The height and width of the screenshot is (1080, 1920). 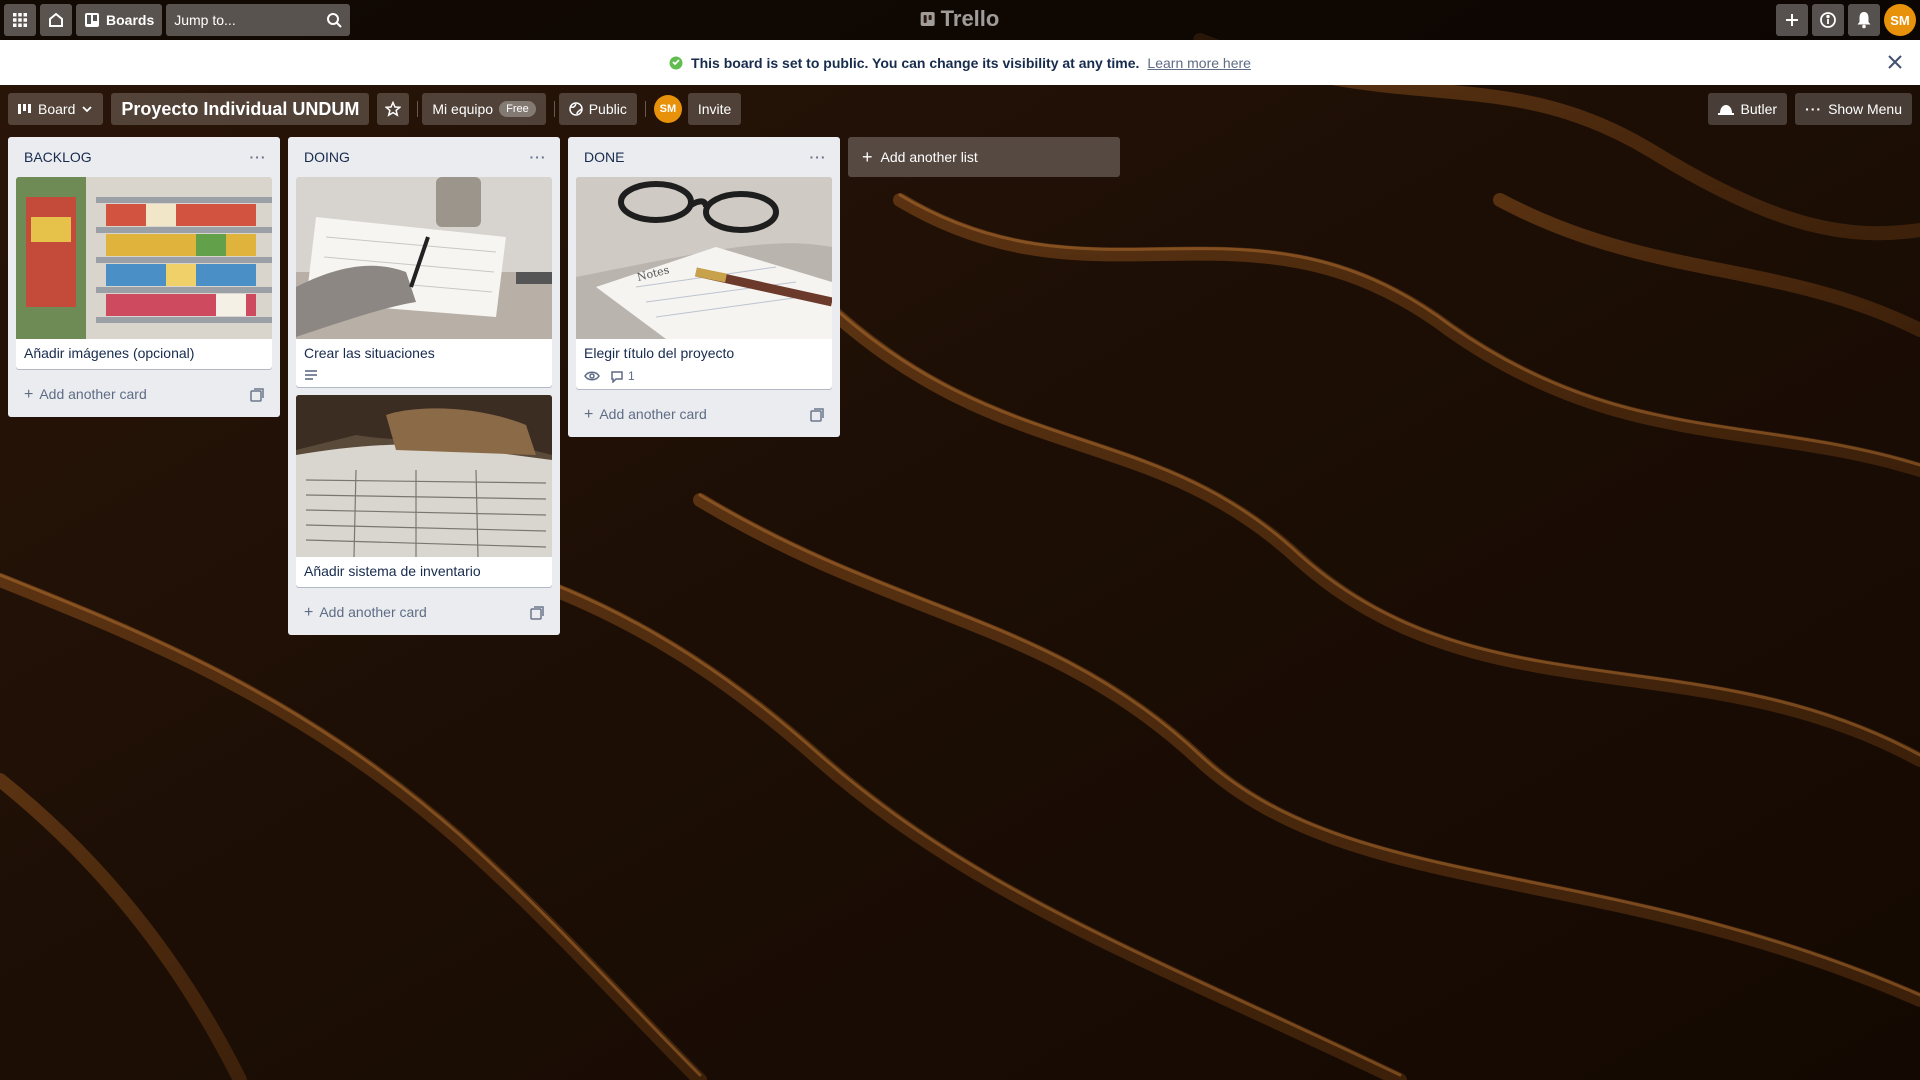 What do you see at coordinates (424, 378) in the screenshot?
I see `card-badges` at bounding box center [424, 378].